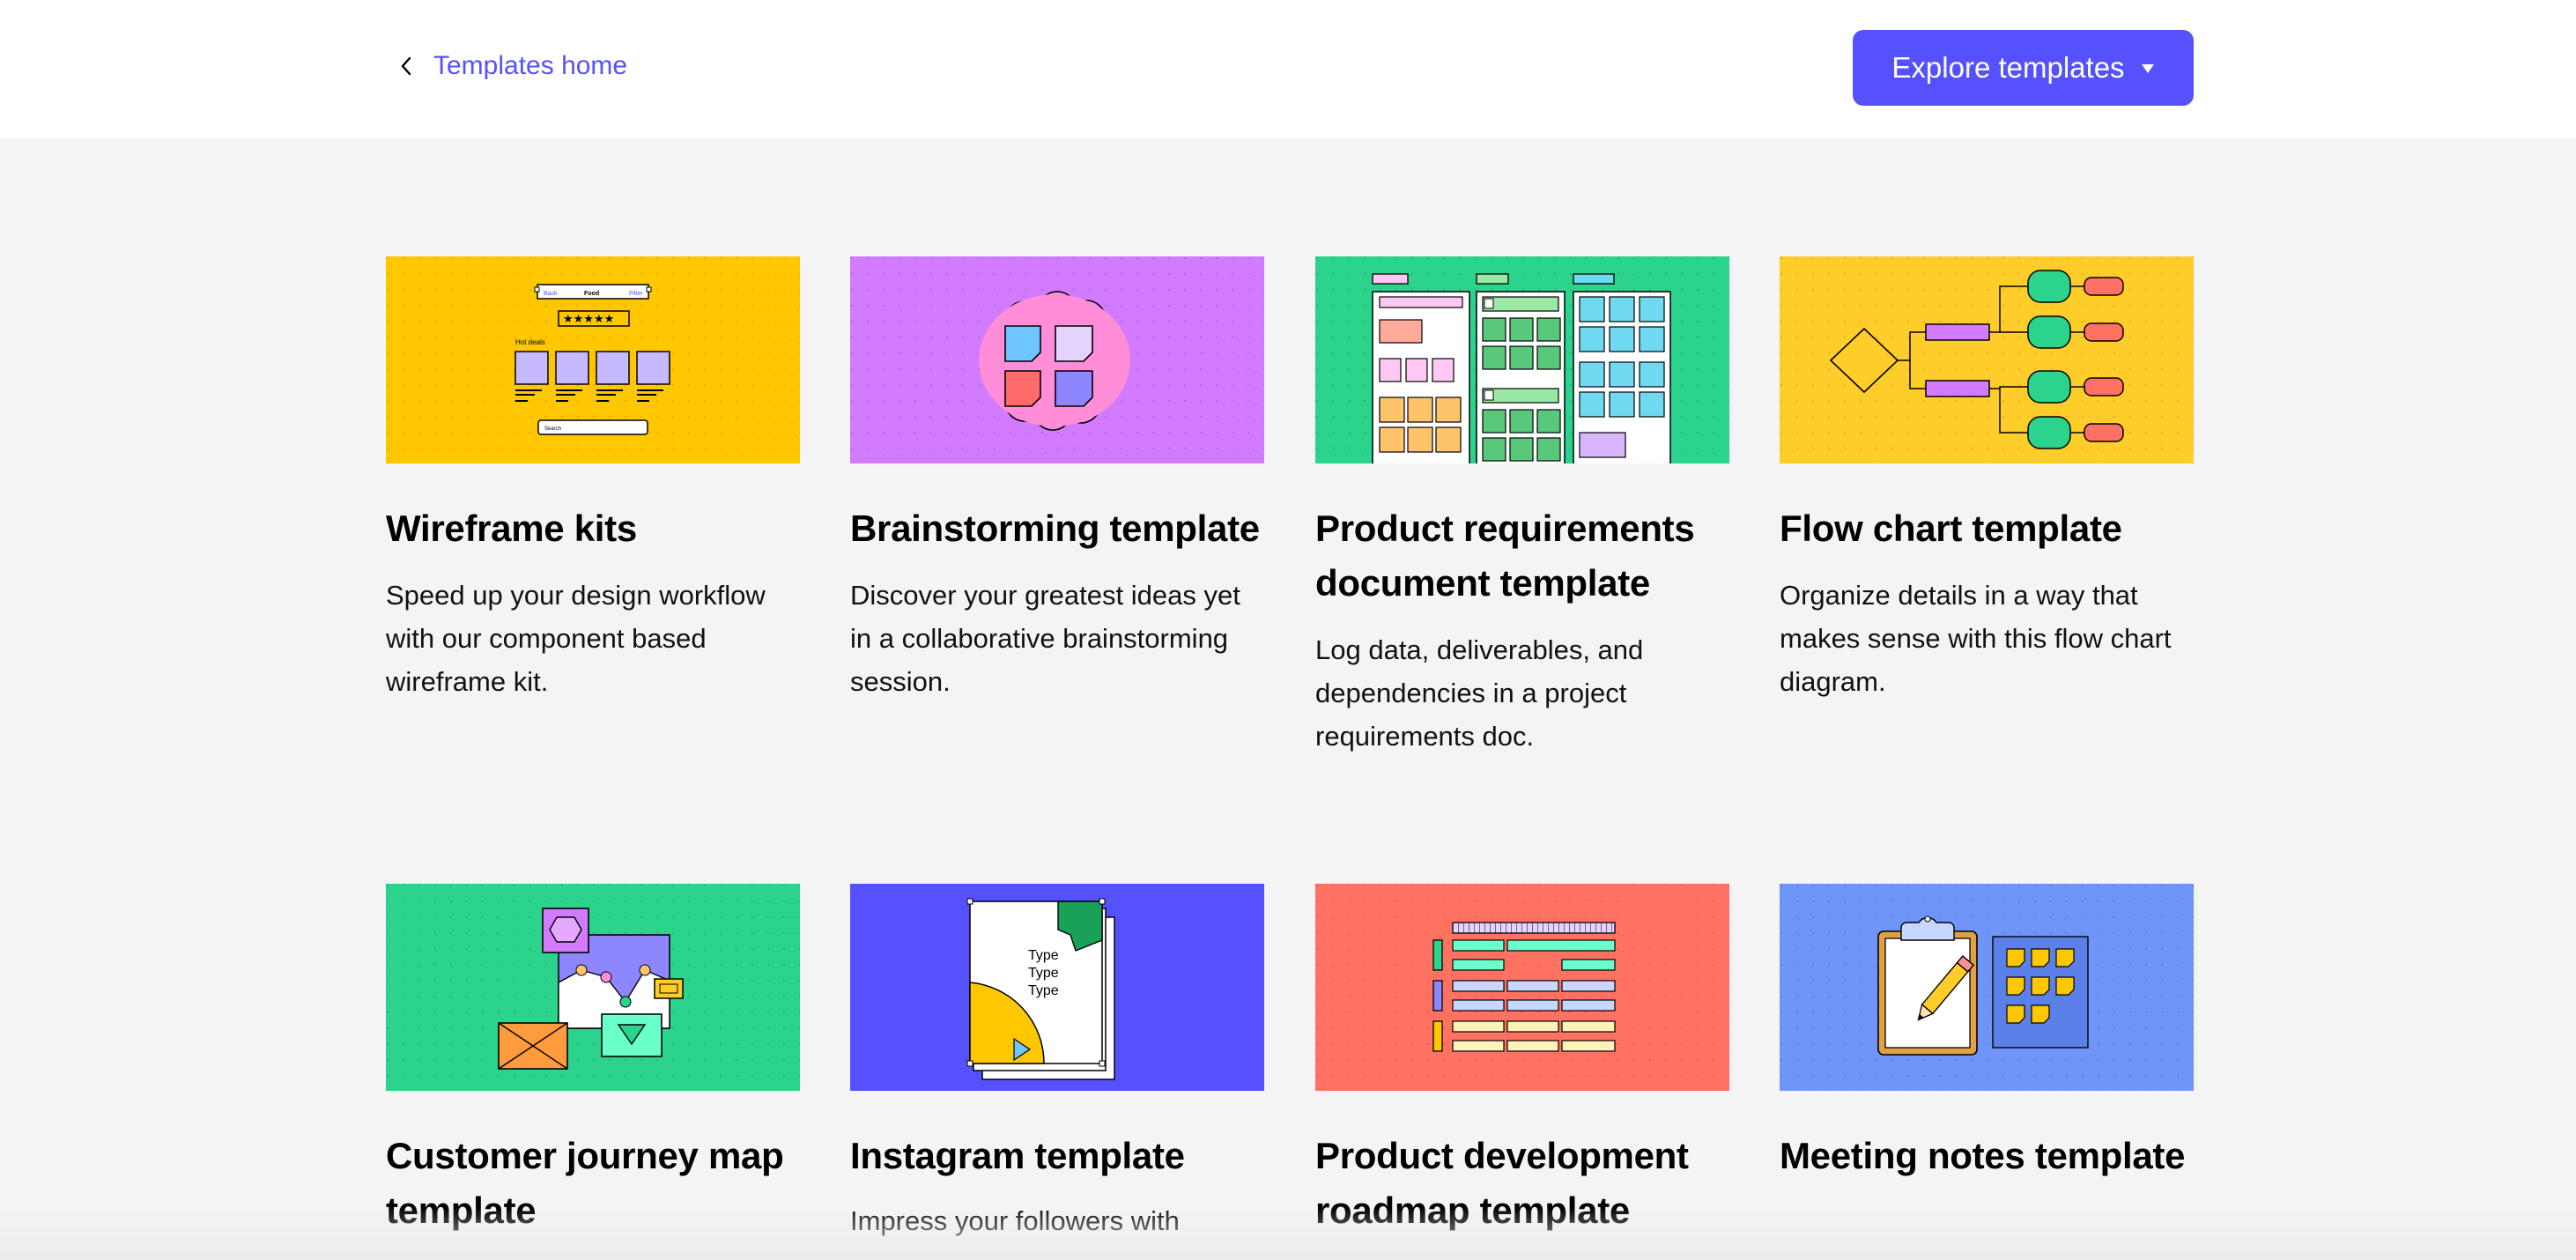 The image size is (2576, 1260). What do you see at coordinates (1522, 556) in the screenshot?
I see `card-title: Product requirements document template` at bounding box center [1522, 556].